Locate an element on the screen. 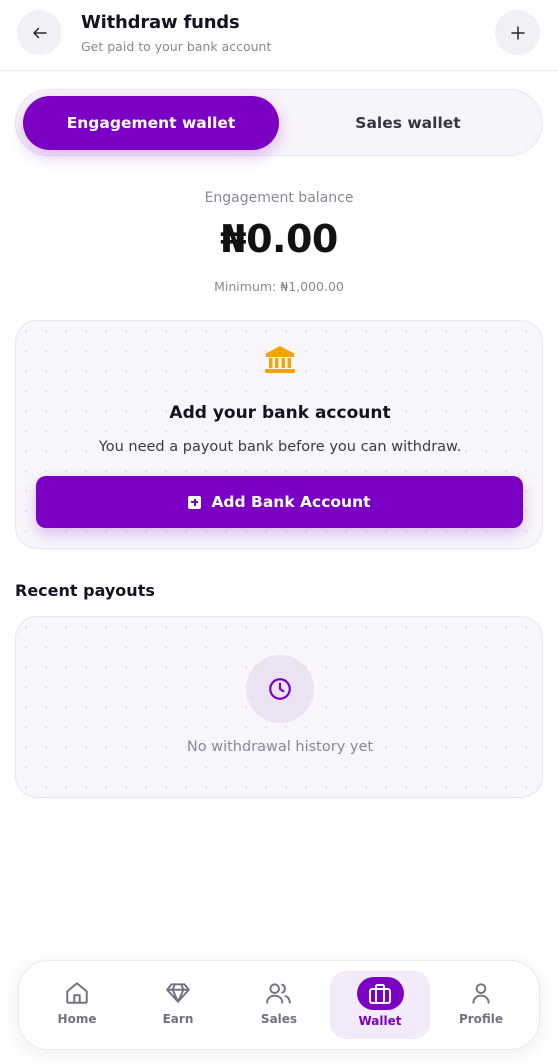  balance-minimum: Minimum: ₦1,000.00 is located at coordinates (279, 286).